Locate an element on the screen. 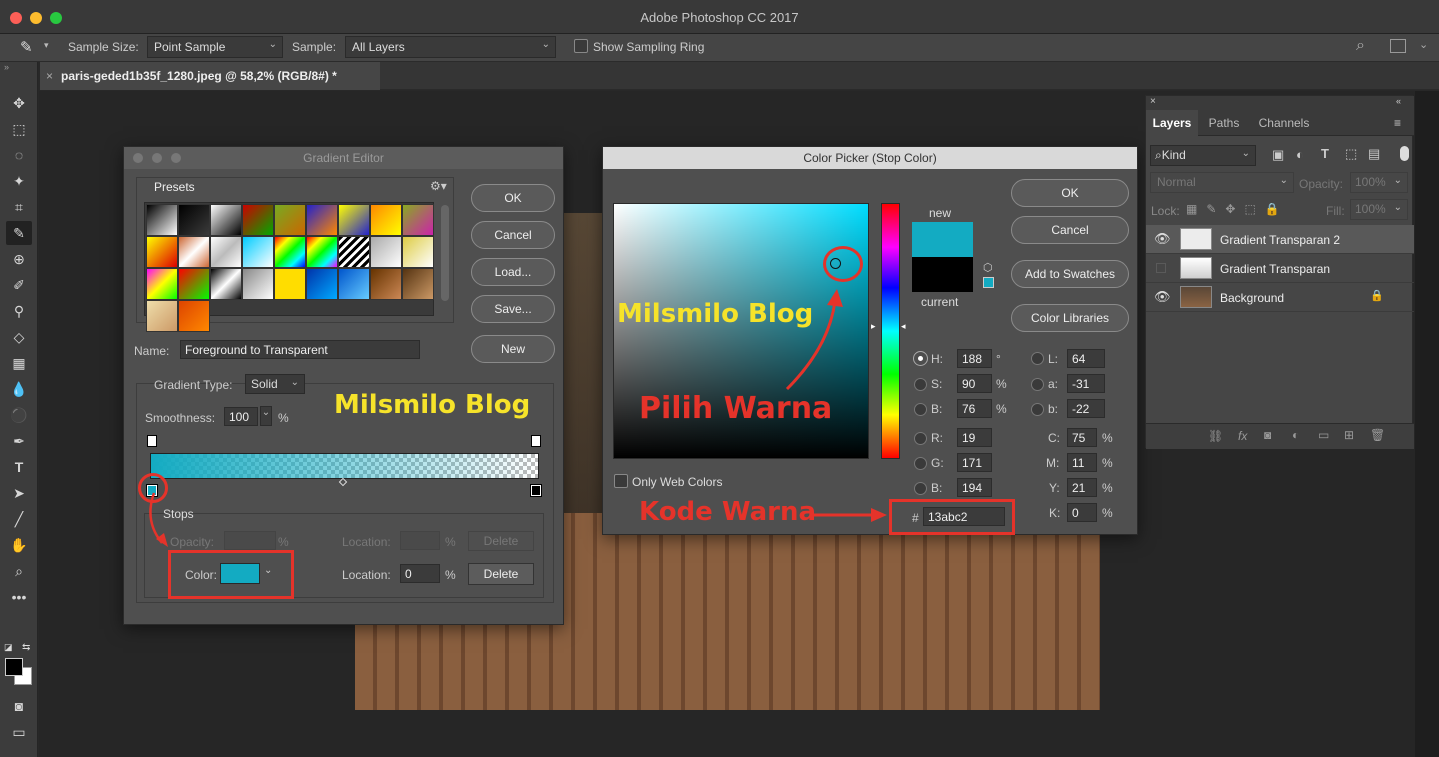  magic-wand-tool-icon: ✦ is located at coordinates (19, 181).